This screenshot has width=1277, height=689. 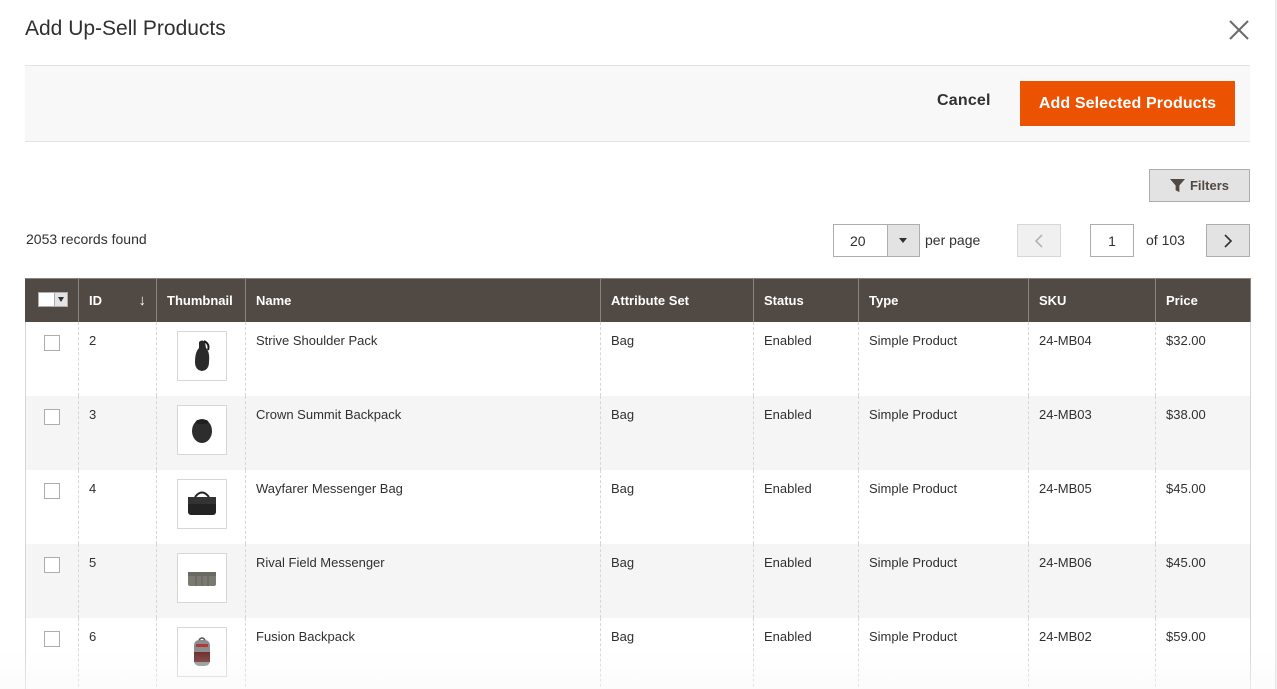 I want to click on sling-backpack-image, so click(x=202, y=355).